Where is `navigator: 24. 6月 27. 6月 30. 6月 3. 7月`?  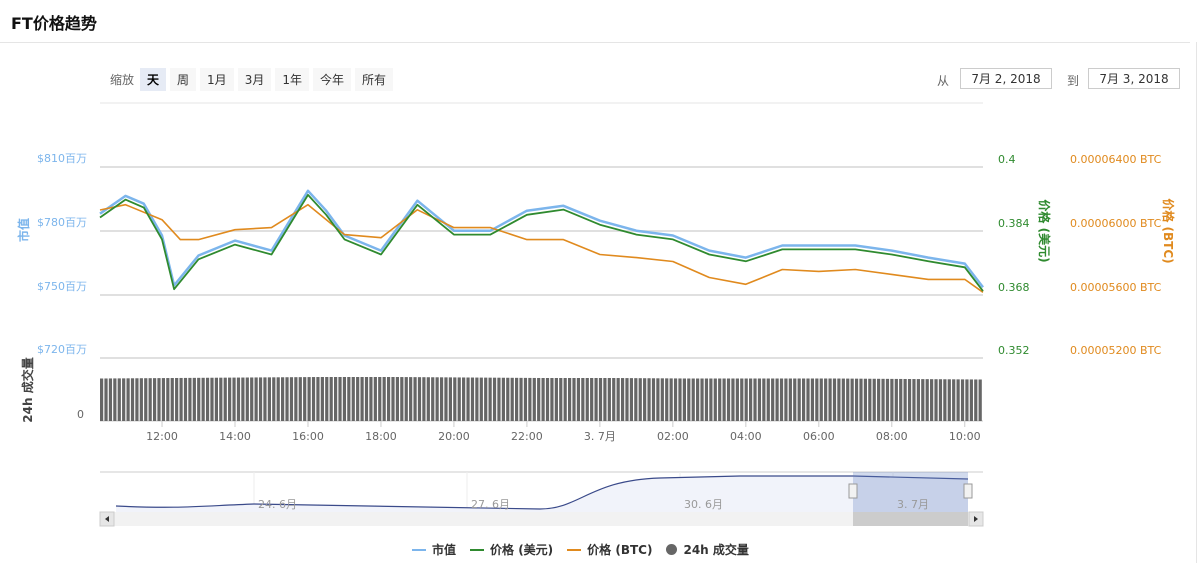
navigator: 24. 6月 27. 6月 30. 6月 3. 7月 is located at coordinates (541, 499).